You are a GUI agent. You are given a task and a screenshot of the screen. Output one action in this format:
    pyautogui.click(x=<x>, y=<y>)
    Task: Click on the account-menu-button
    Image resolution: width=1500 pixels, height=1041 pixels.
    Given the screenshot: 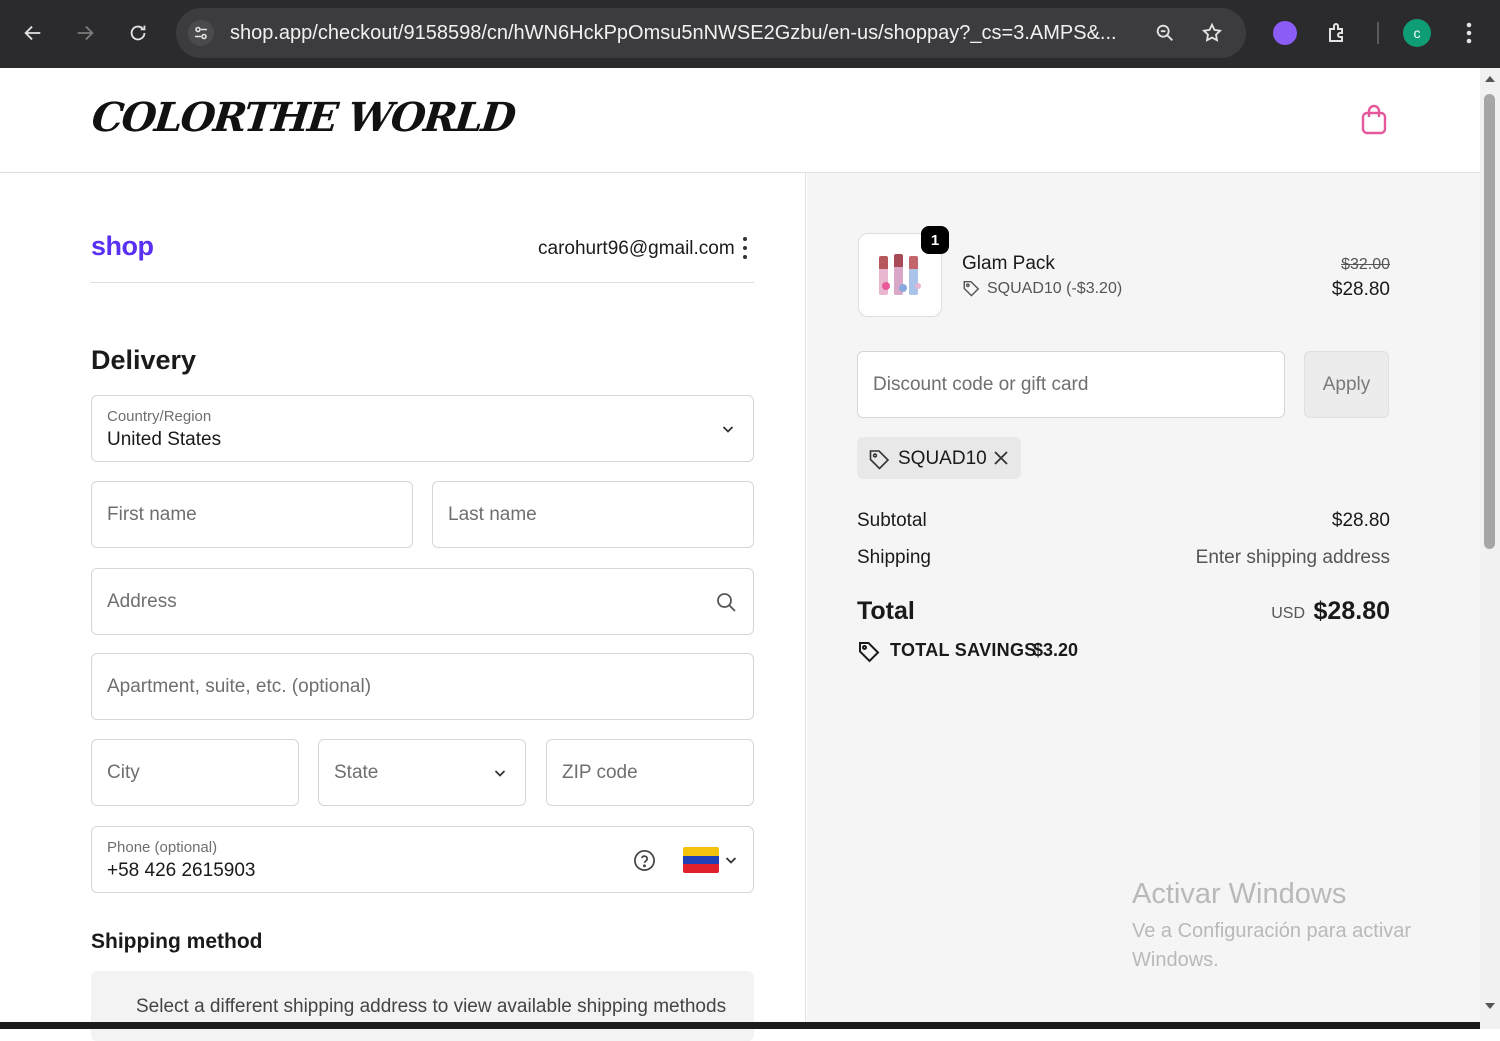 What is the action you would take?
    pyautogui.click(x=745, y=248)
    